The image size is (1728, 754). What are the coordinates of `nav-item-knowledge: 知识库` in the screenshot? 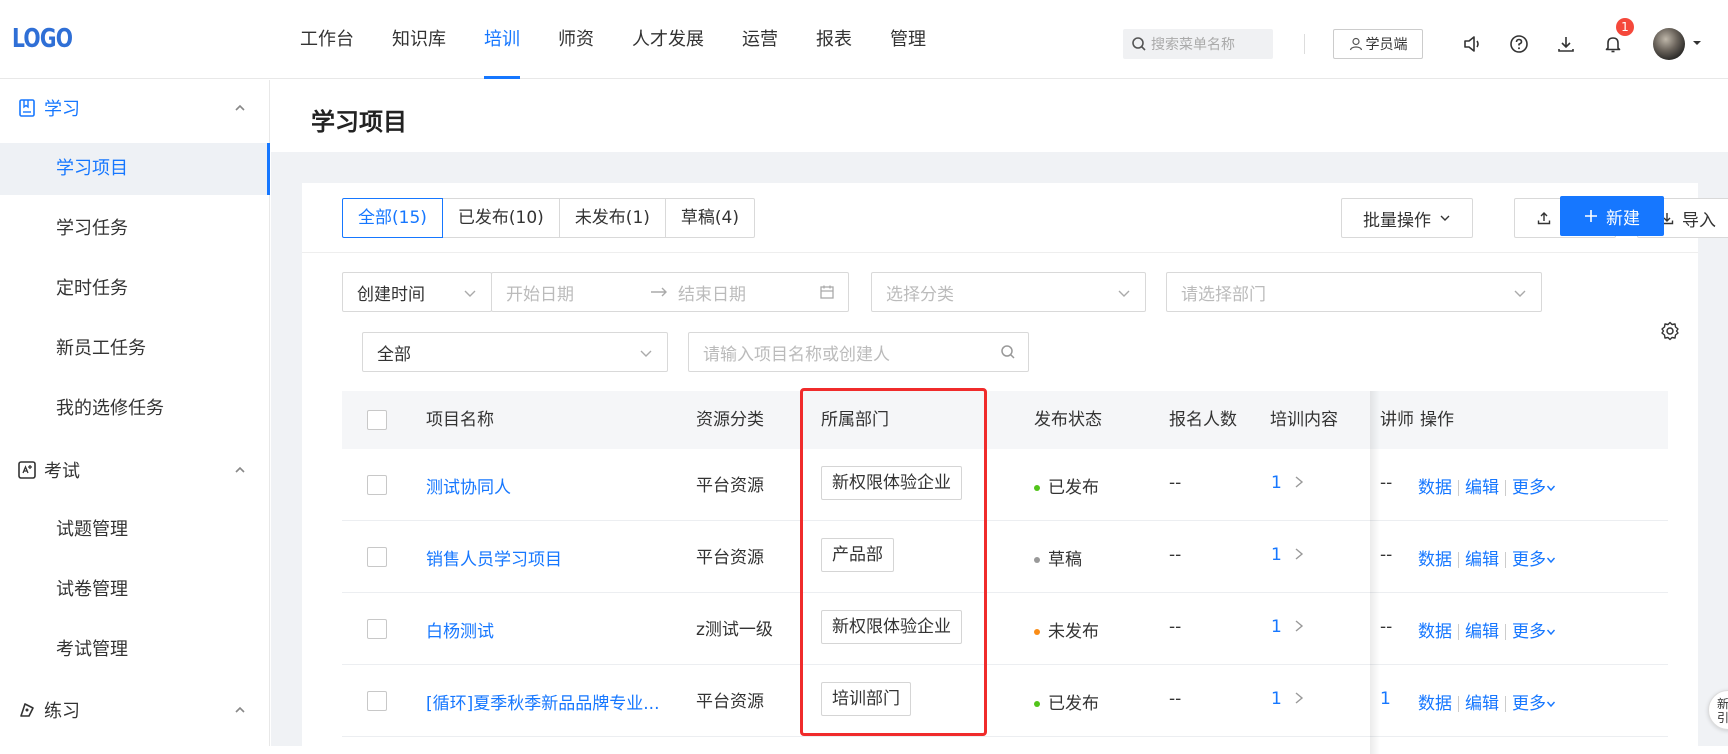 It's located at (419, 39).